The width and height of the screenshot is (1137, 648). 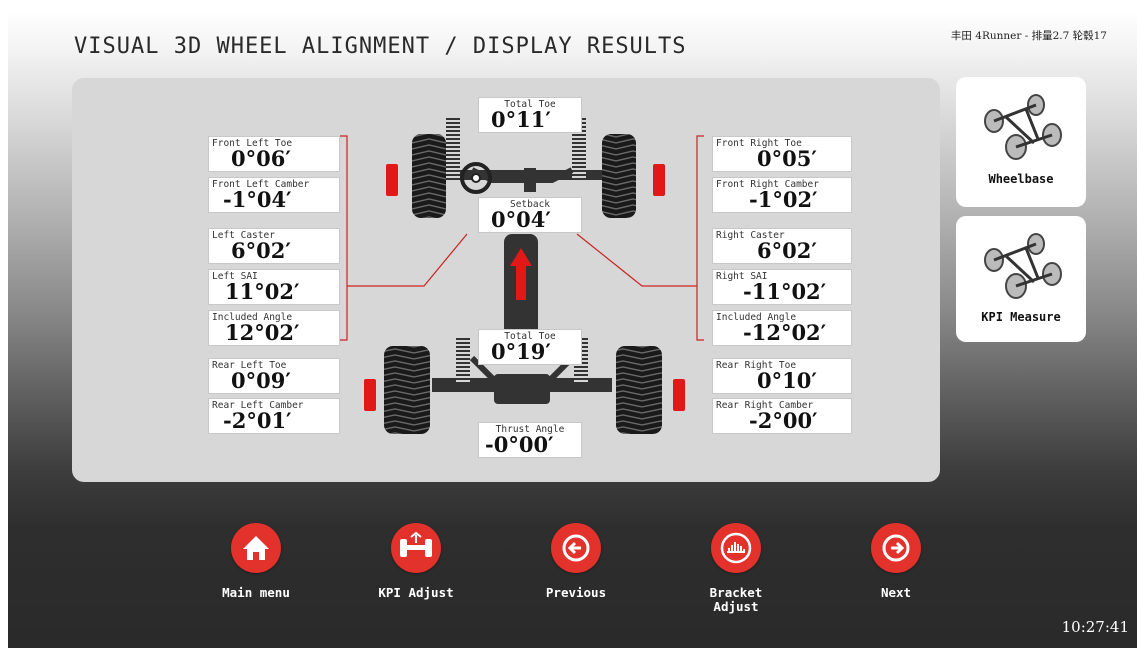 What do you see at coordinates (262, 291) in the screenshot?
I see `left-sai-value: 11°02′` at bounding box center [262, 291].